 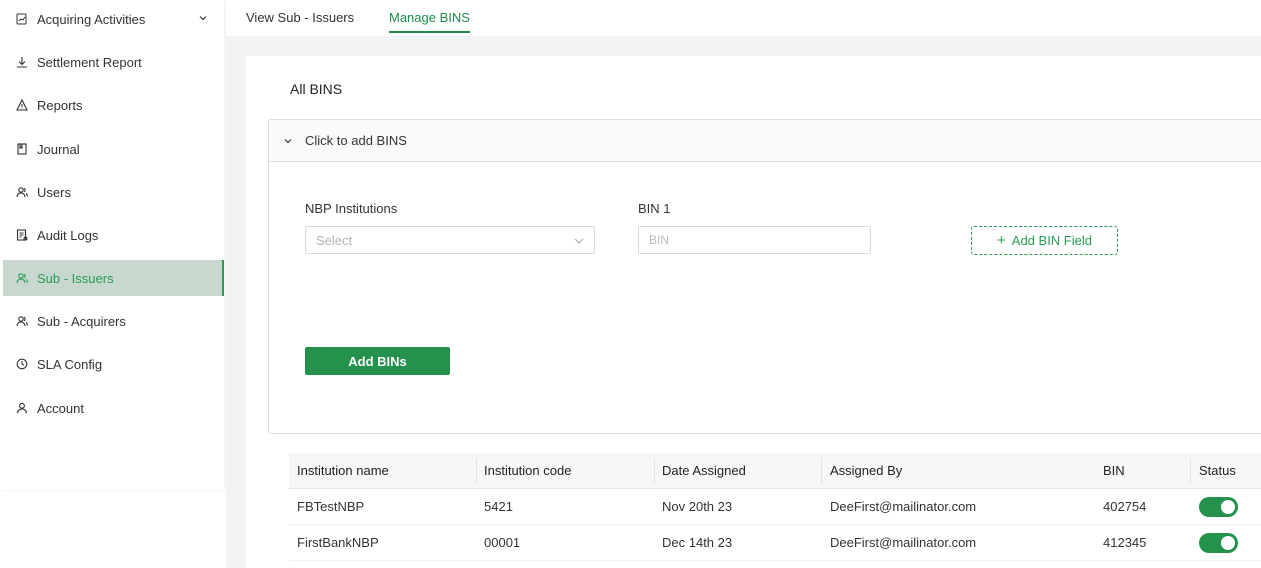 I want to click on institution-select: Select, so click(x=450, y=240).